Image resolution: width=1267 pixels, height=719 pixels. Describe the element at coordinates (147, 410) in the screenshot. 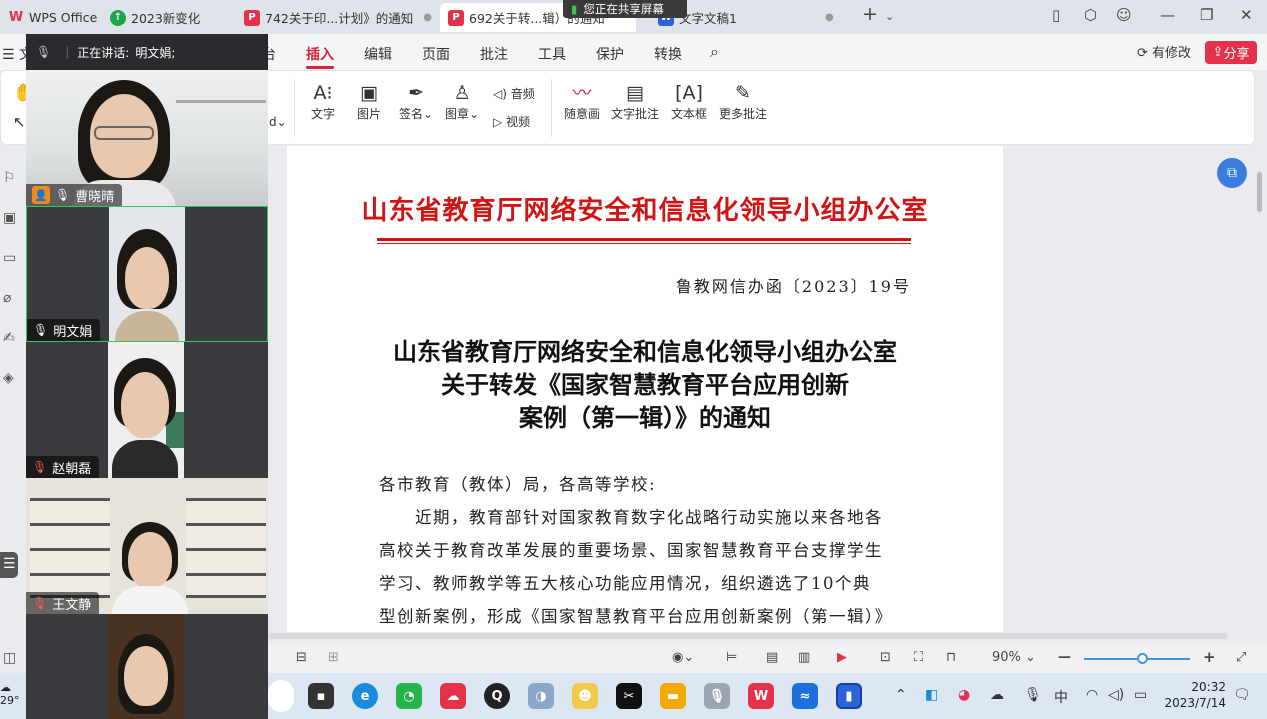

I see `participant-tile: 🎙 赵朝磊` at that location.